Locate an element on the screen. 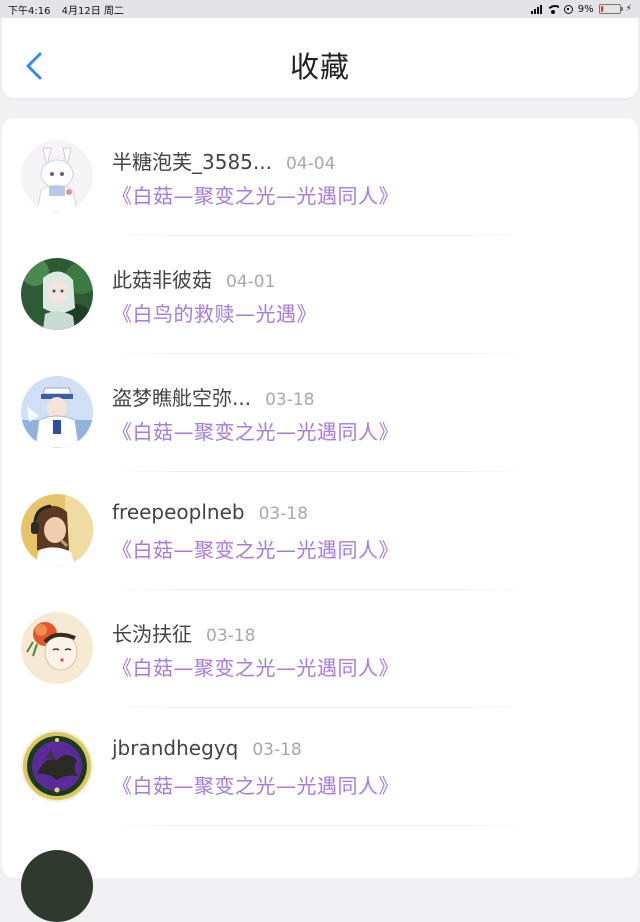 Image resolution: width=640 pixels, height=922 pixels. user-line: 长沩扶征 03-18 is located at coordinates (183, 632).